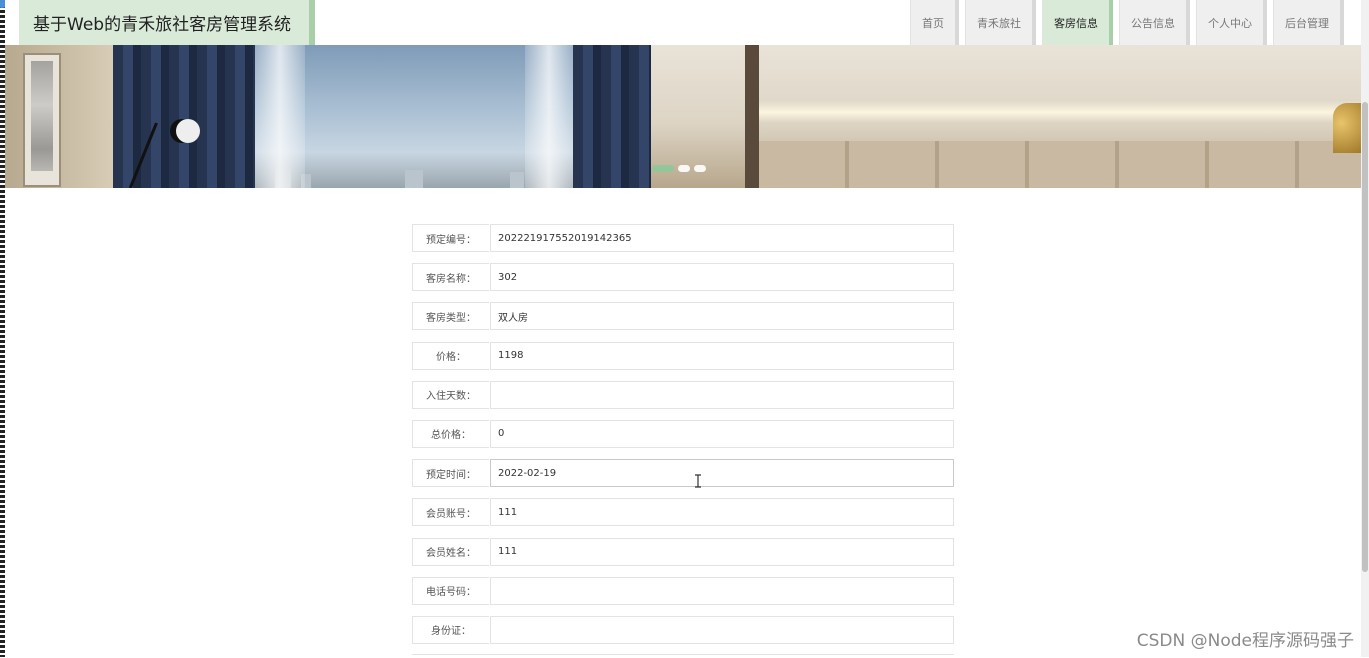  I want to click on phone-label: 电话号码：, so click(450, 590).